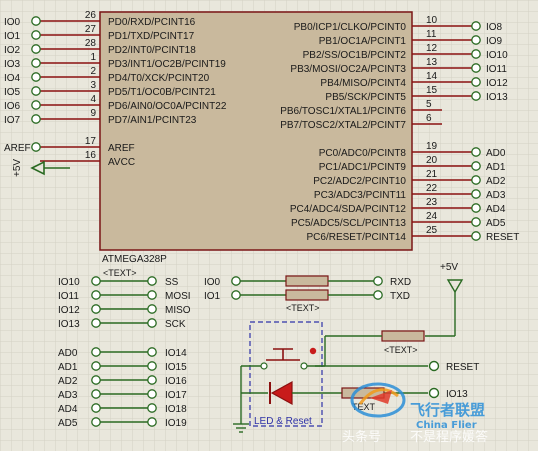 Image resolution: width=538 pixels, height=451 pixels. I want to click on map-from-label: AD1, so click(68, 367).